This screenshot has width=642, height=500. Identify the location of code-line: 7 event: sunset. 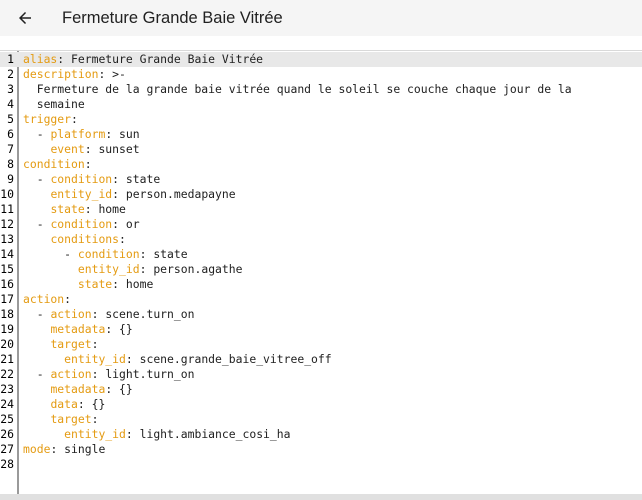
(321, 149).